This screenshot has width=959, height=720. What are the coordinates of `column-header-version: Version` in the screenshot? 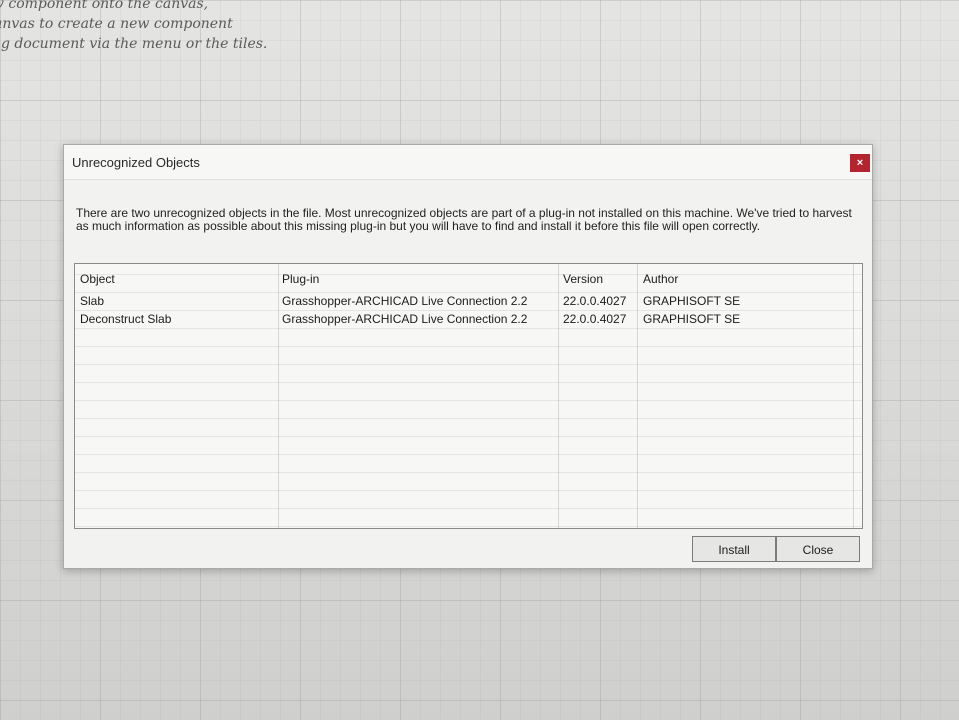 It's located at (583, 279).